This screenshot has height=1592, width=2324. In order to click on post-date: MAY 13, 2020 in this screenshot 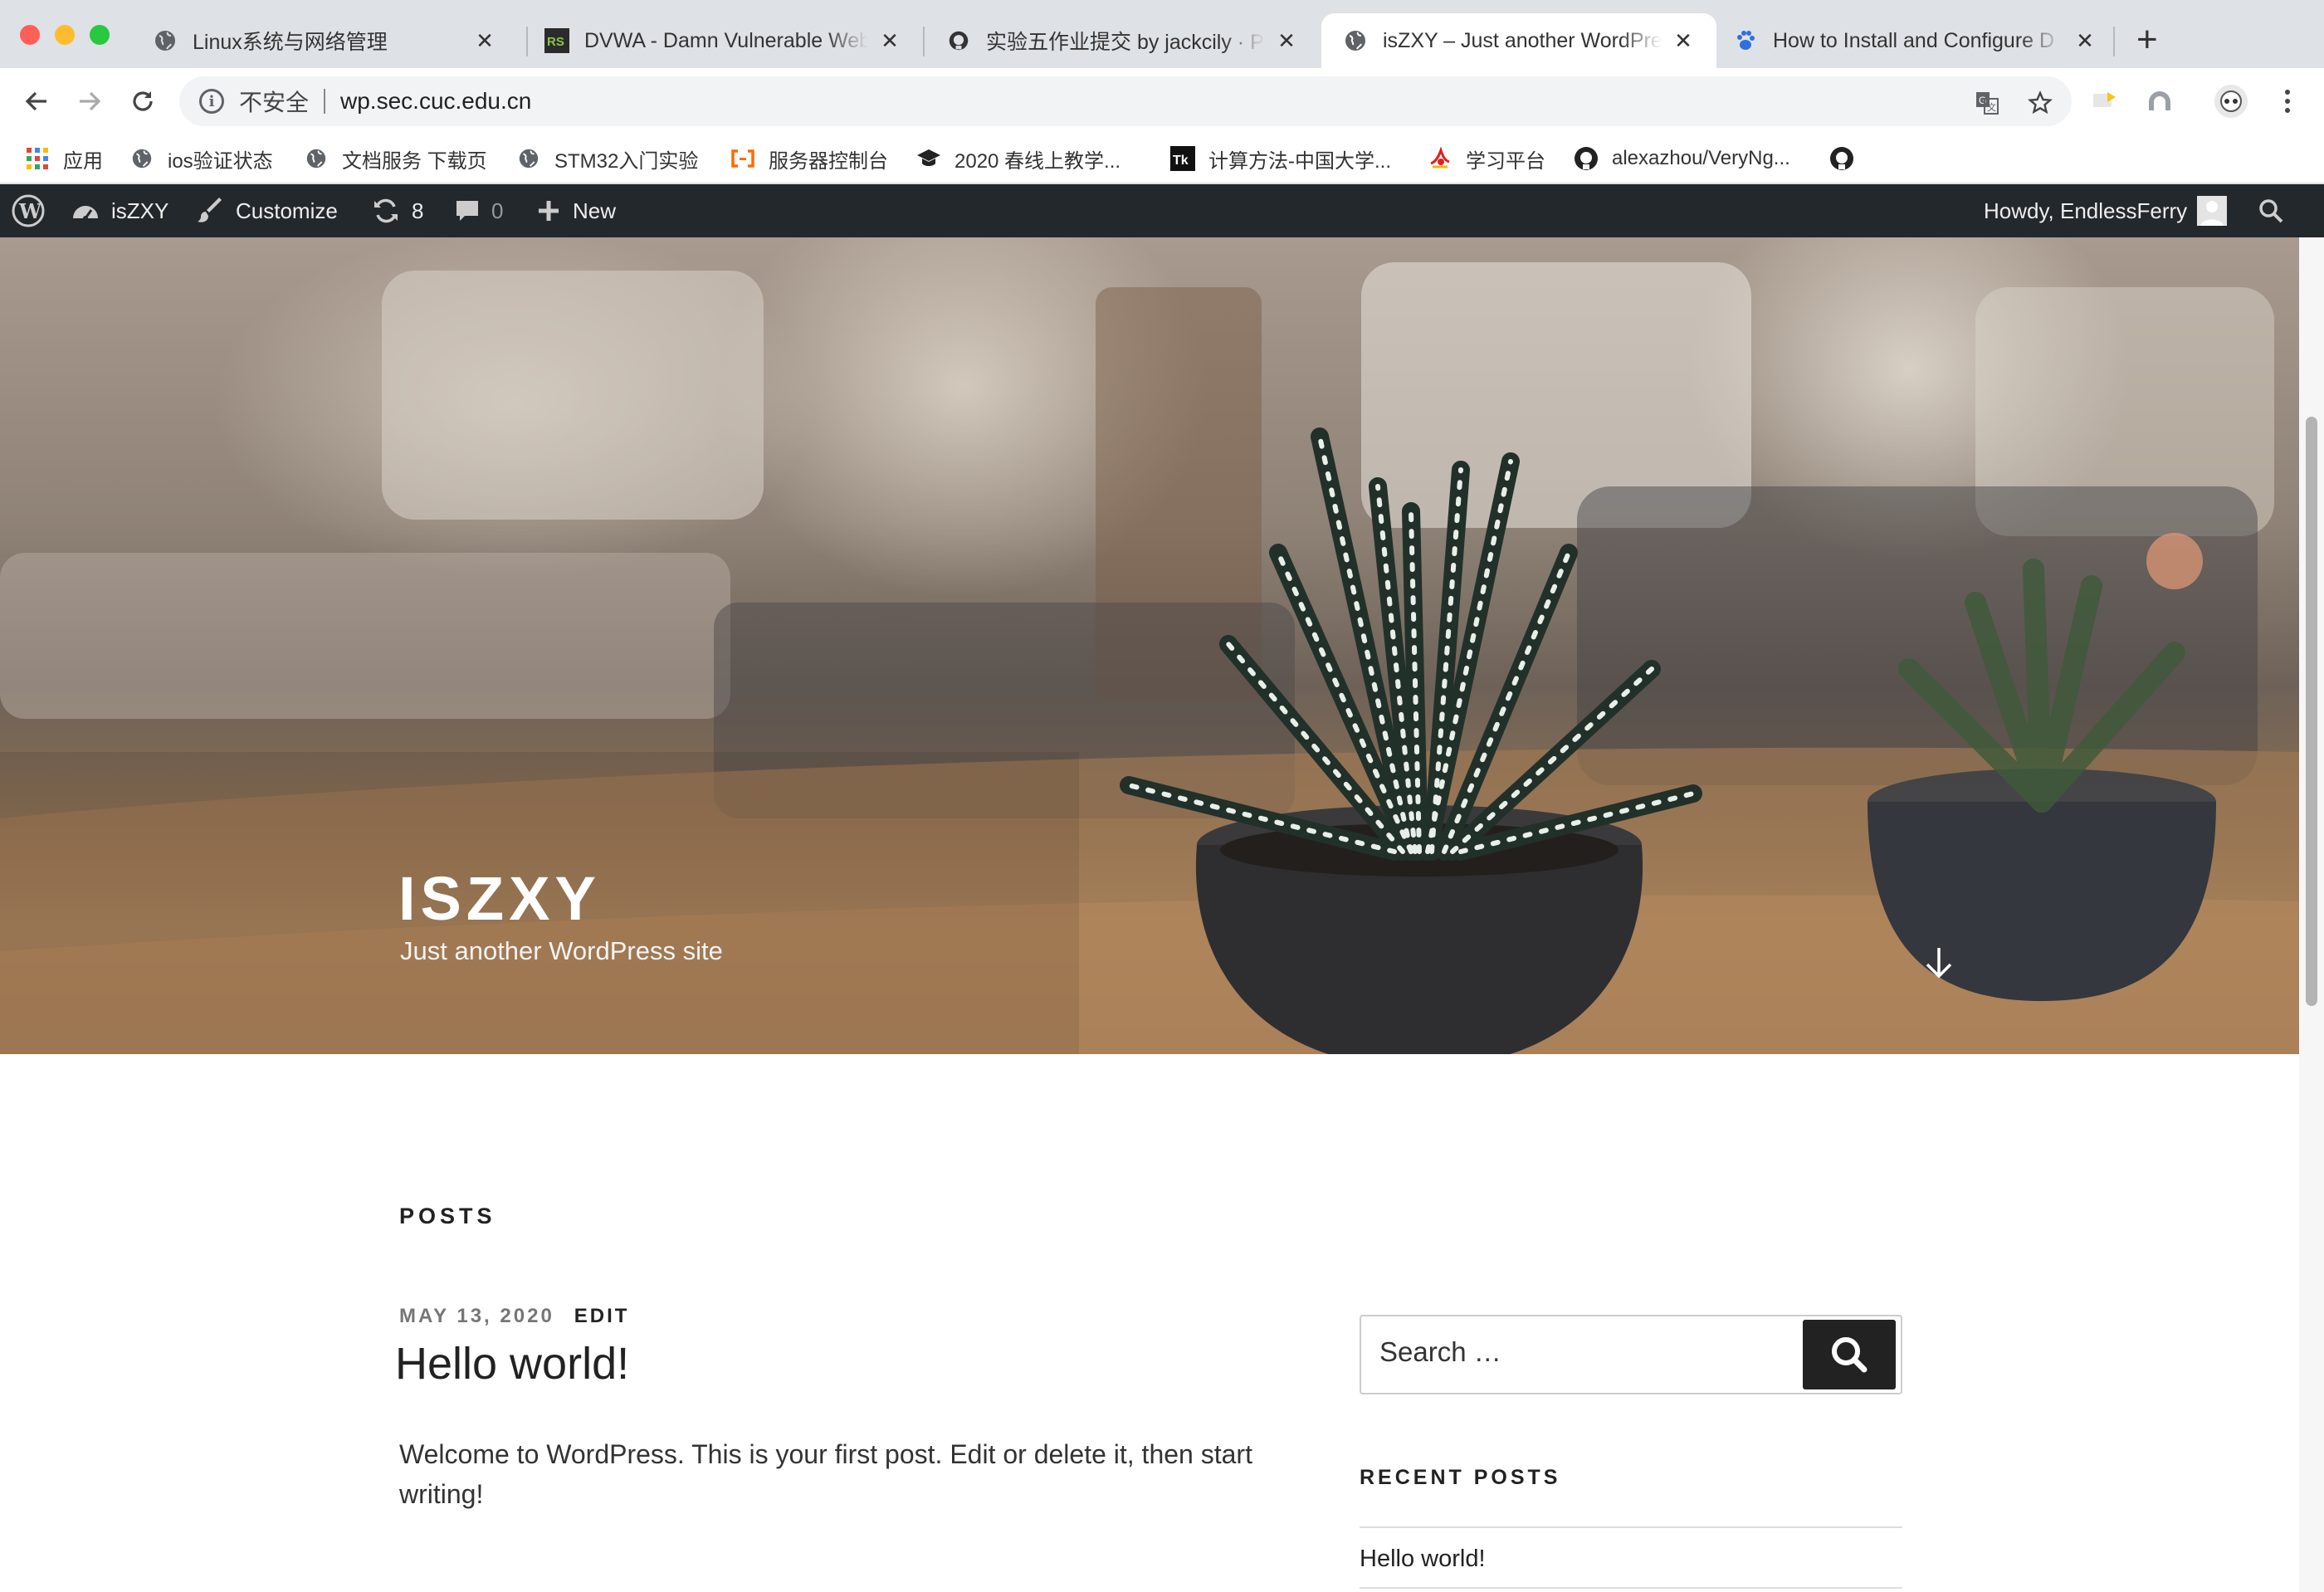, I will do `click(476, 1316)`.